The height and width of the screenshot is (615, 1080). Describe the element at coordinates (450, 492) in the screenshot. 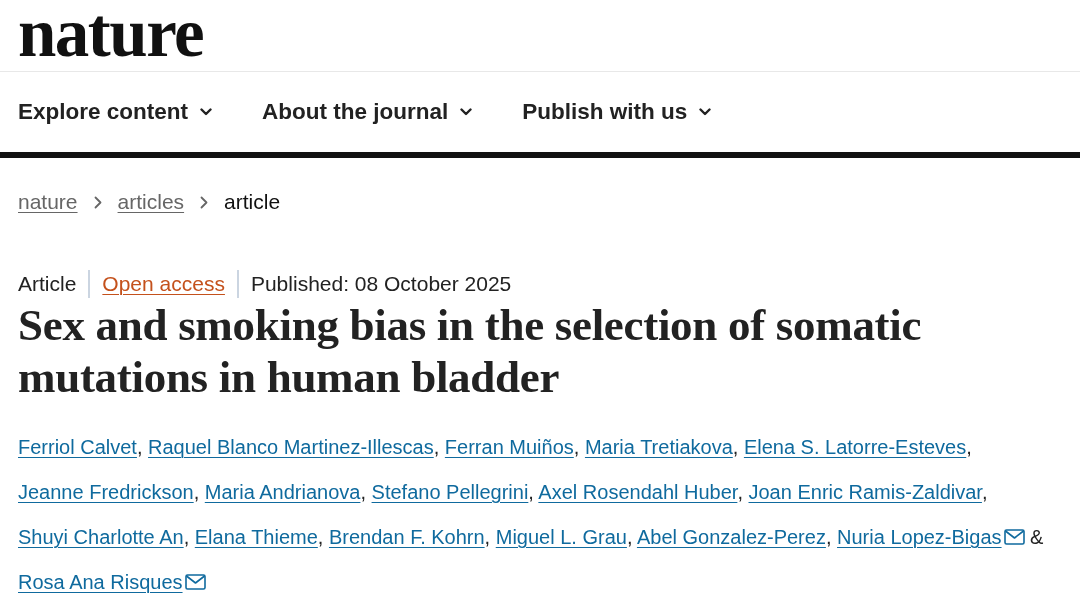

I see `author-link: Stefano Pellegrini` at that location.